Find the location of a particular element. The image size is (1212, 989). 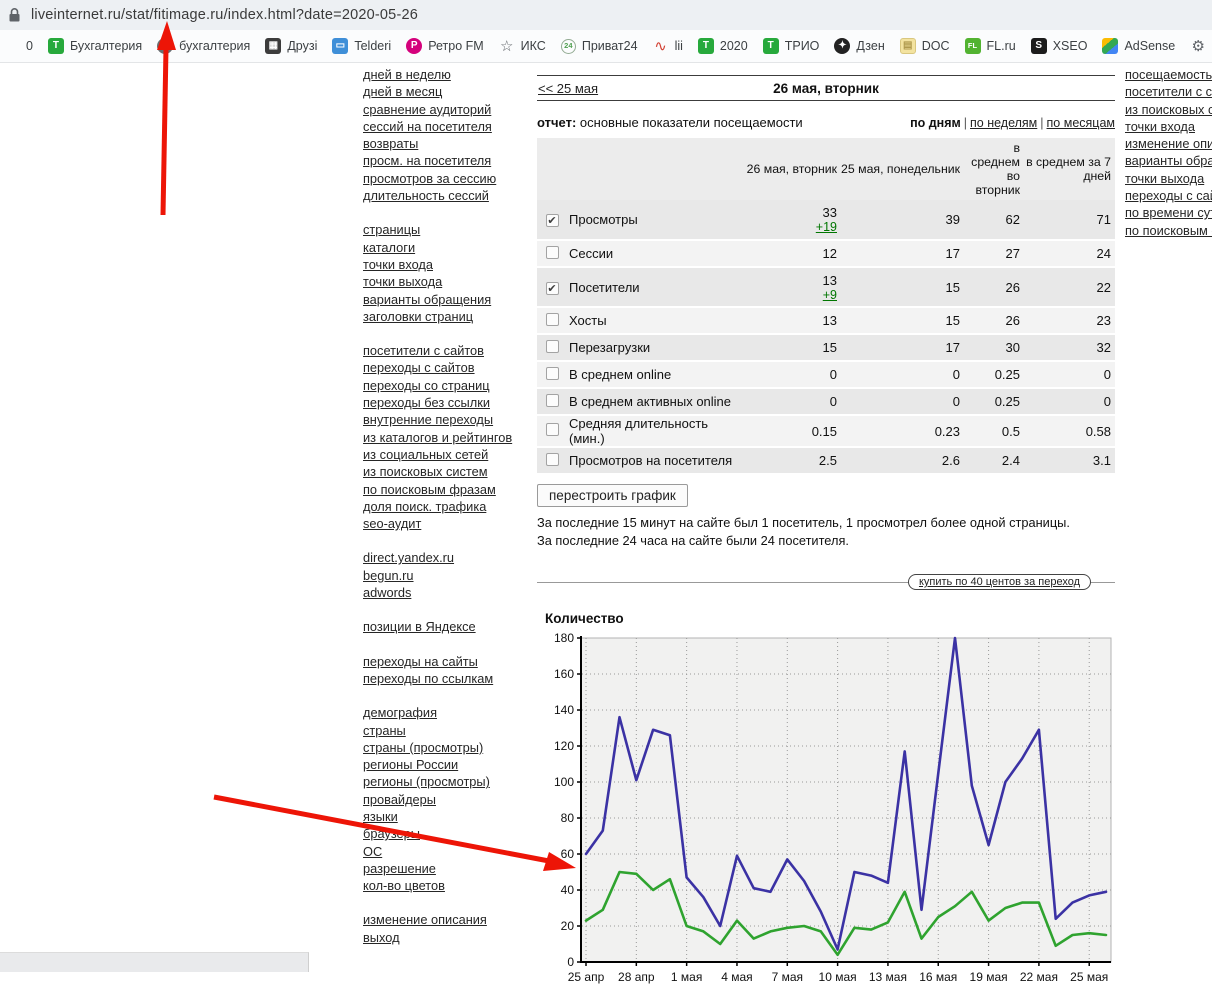

metric-value: 26 is located at coordinates (994, 321).